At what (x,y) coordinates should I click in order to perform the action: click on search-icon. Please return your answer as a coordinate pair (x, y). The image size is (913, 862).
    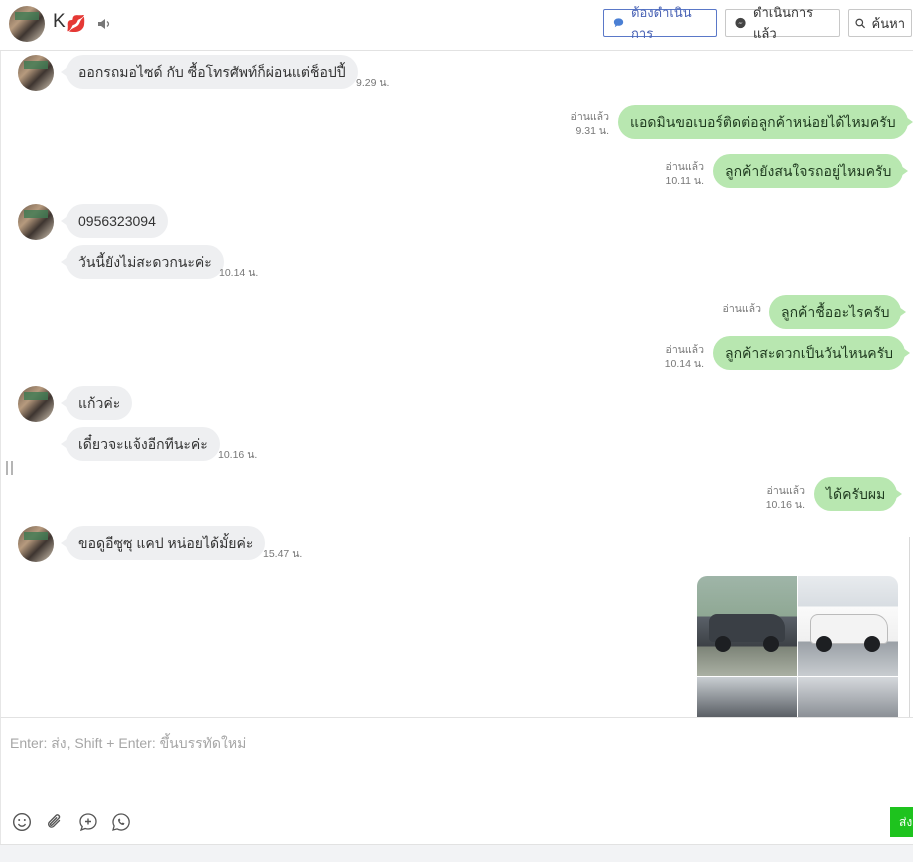
    Looking at the image, I should click on (860, 23).